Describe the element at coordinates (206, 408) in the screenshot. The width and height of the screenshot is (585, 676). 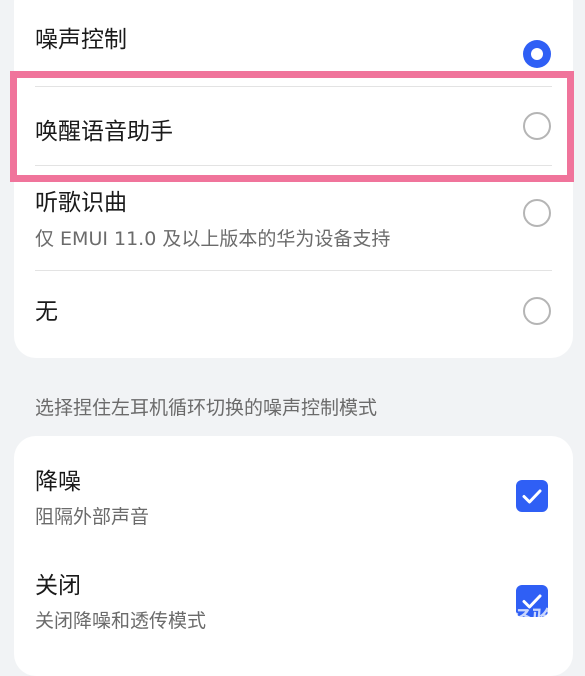
I see `section-label: 选择捏住左耳机循环切换的噪声控制模式` at that location.